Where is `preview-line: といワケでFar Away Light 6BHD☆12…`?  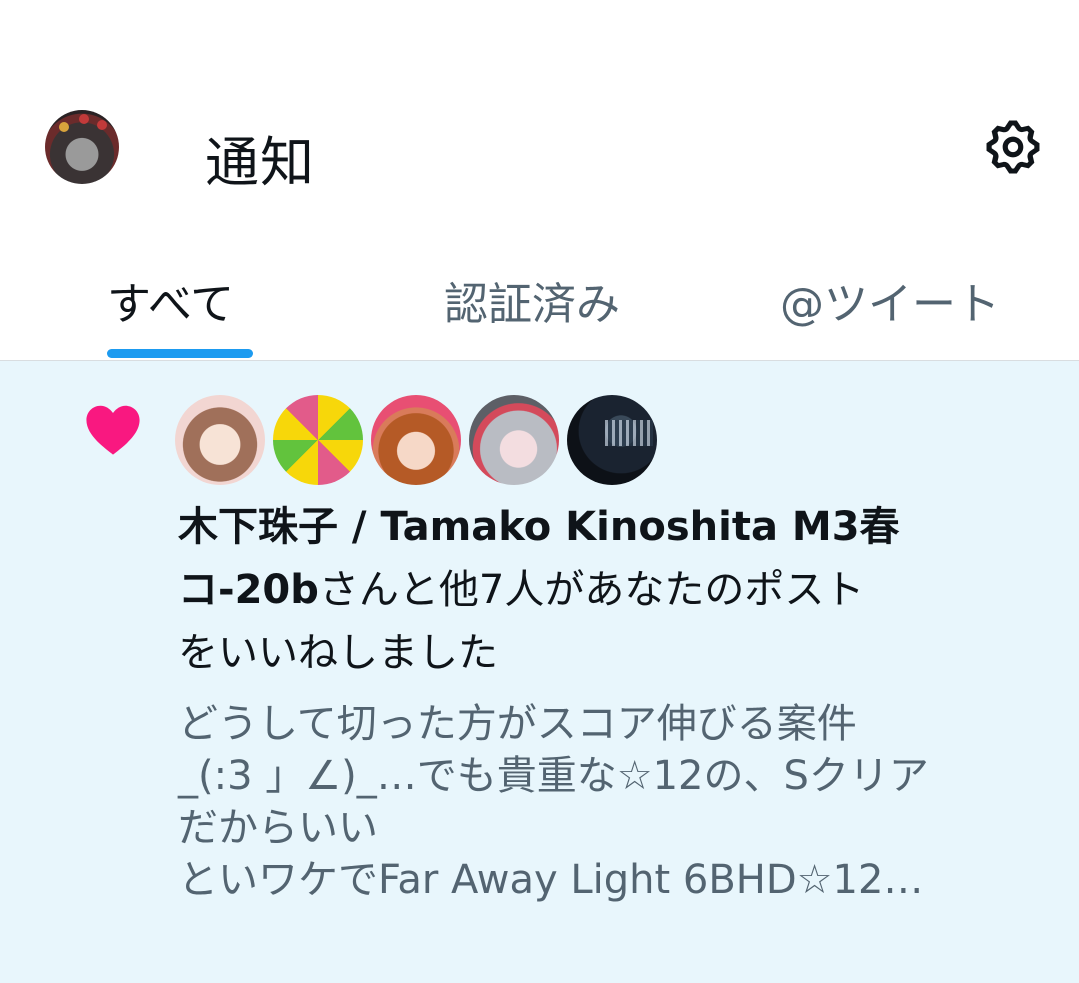 preview-line: といワケでFar Away Light 6BHD☆12… is located at coordinates (551, 880).